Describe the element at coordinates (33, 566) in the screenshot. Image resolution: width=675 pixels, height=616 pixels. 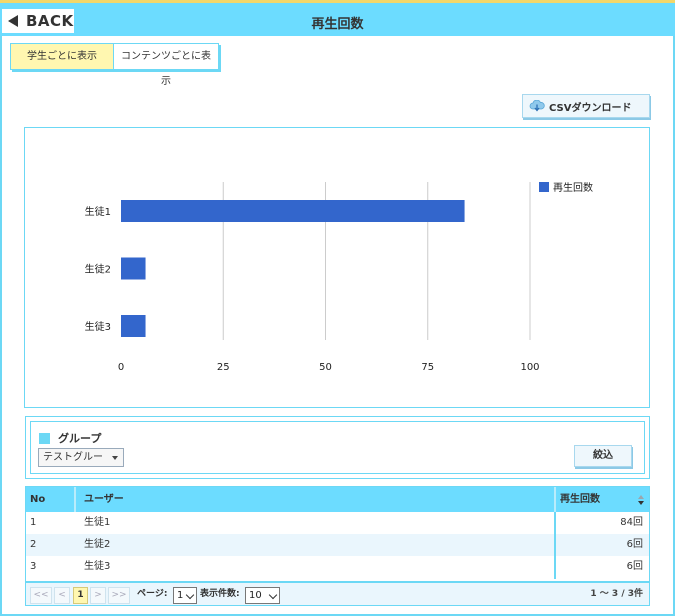
I see `cell-no: 3` at that location.